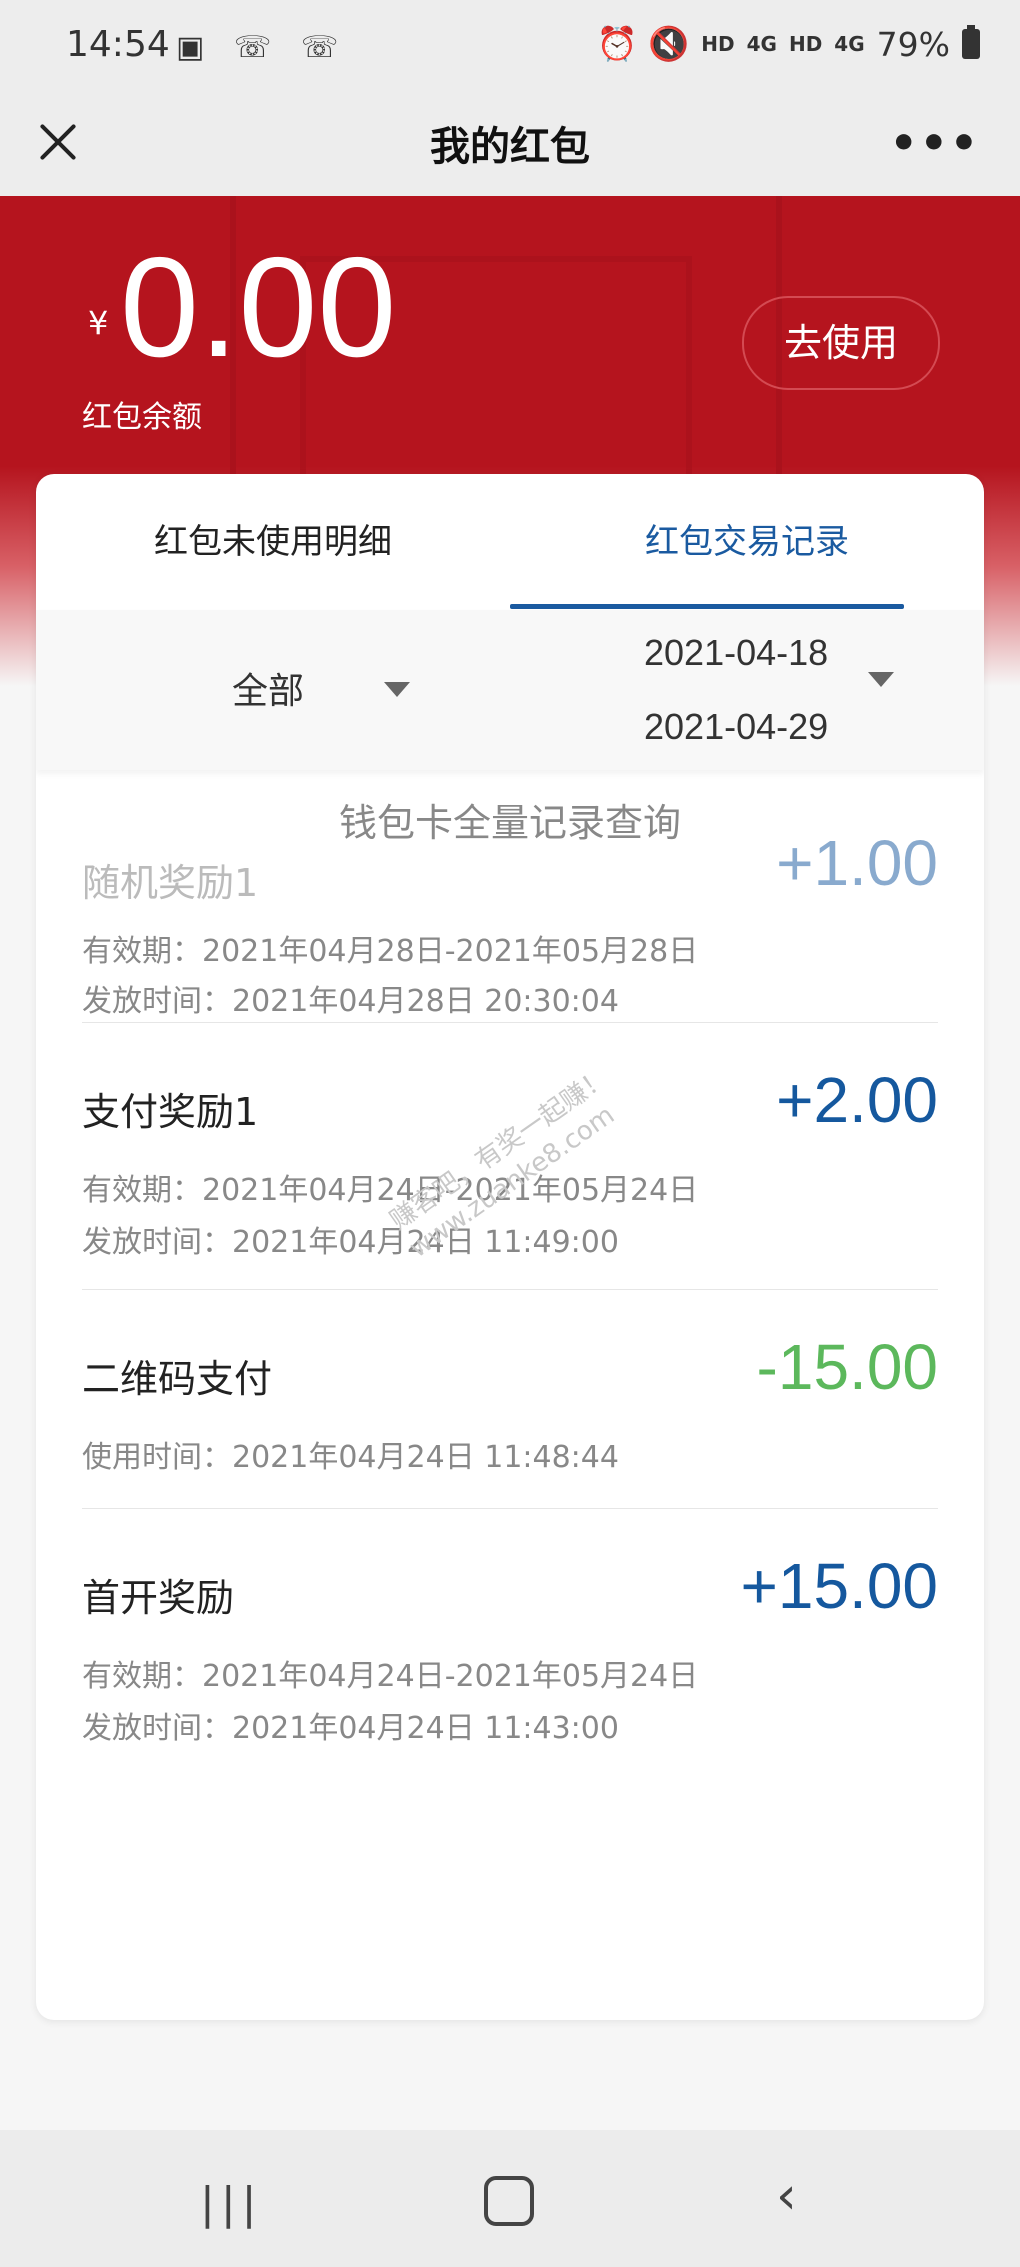 The width and height of the screenshot is (1020, 2267). Describe the element at coordinates (761, 44) in the screenshot. I see `network-4g-1: 4G` at that location.